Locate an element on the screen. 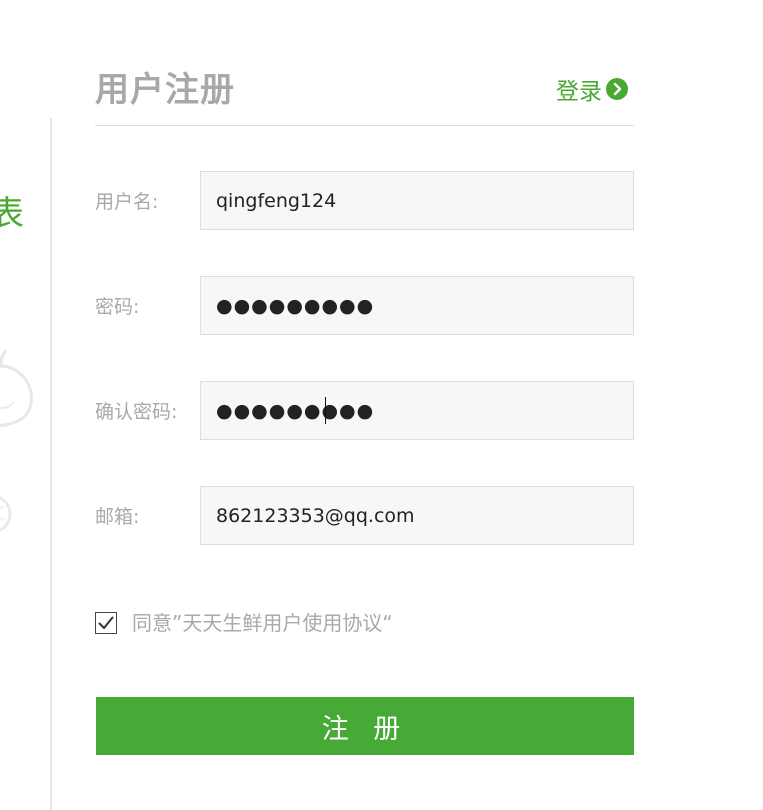 This screenshot has height=810, width=763. email-input is located at coordinates (417, 515).